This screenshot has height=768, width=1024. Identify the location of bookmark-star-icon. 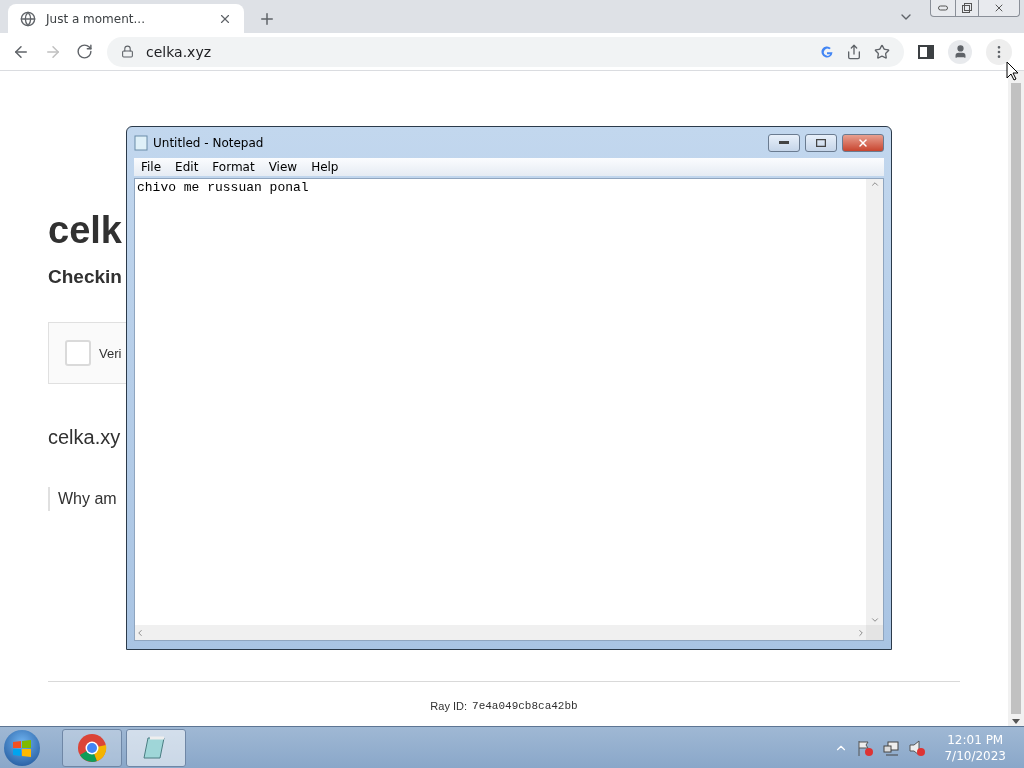
(882, 51).